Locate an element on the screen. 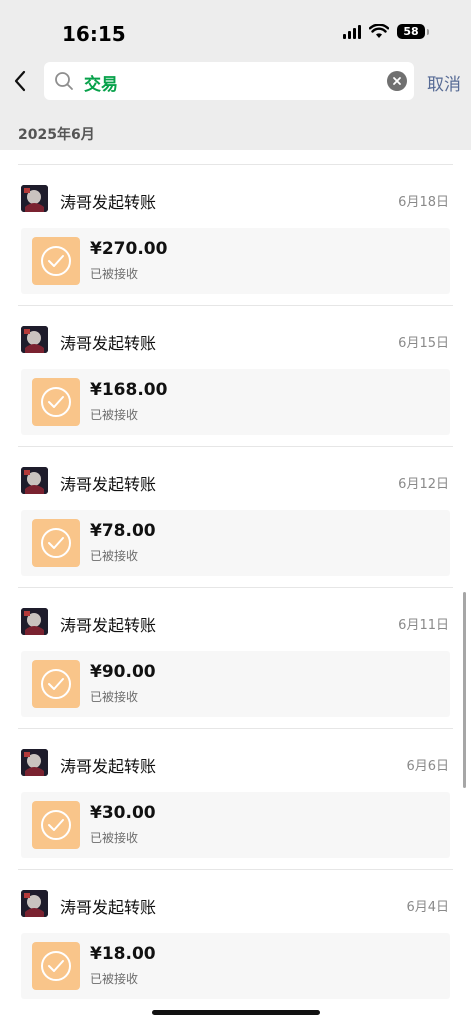 The image size is (471, 1024). header: 16:15 58 交易 取消 is located at coordinates (235, 59).